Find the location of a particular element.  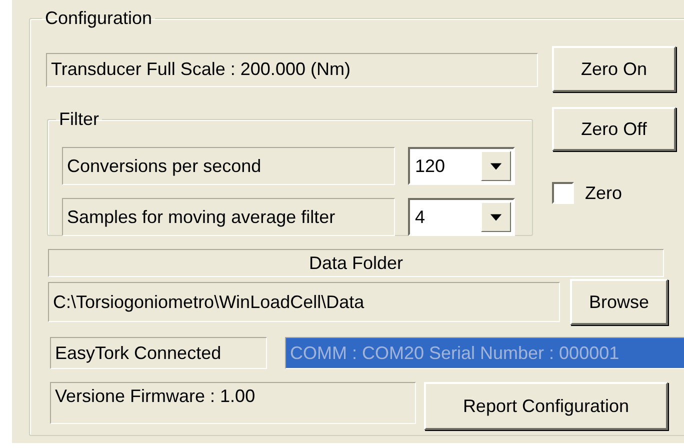

dropdown: 120 is located at coordinates (461, 166).